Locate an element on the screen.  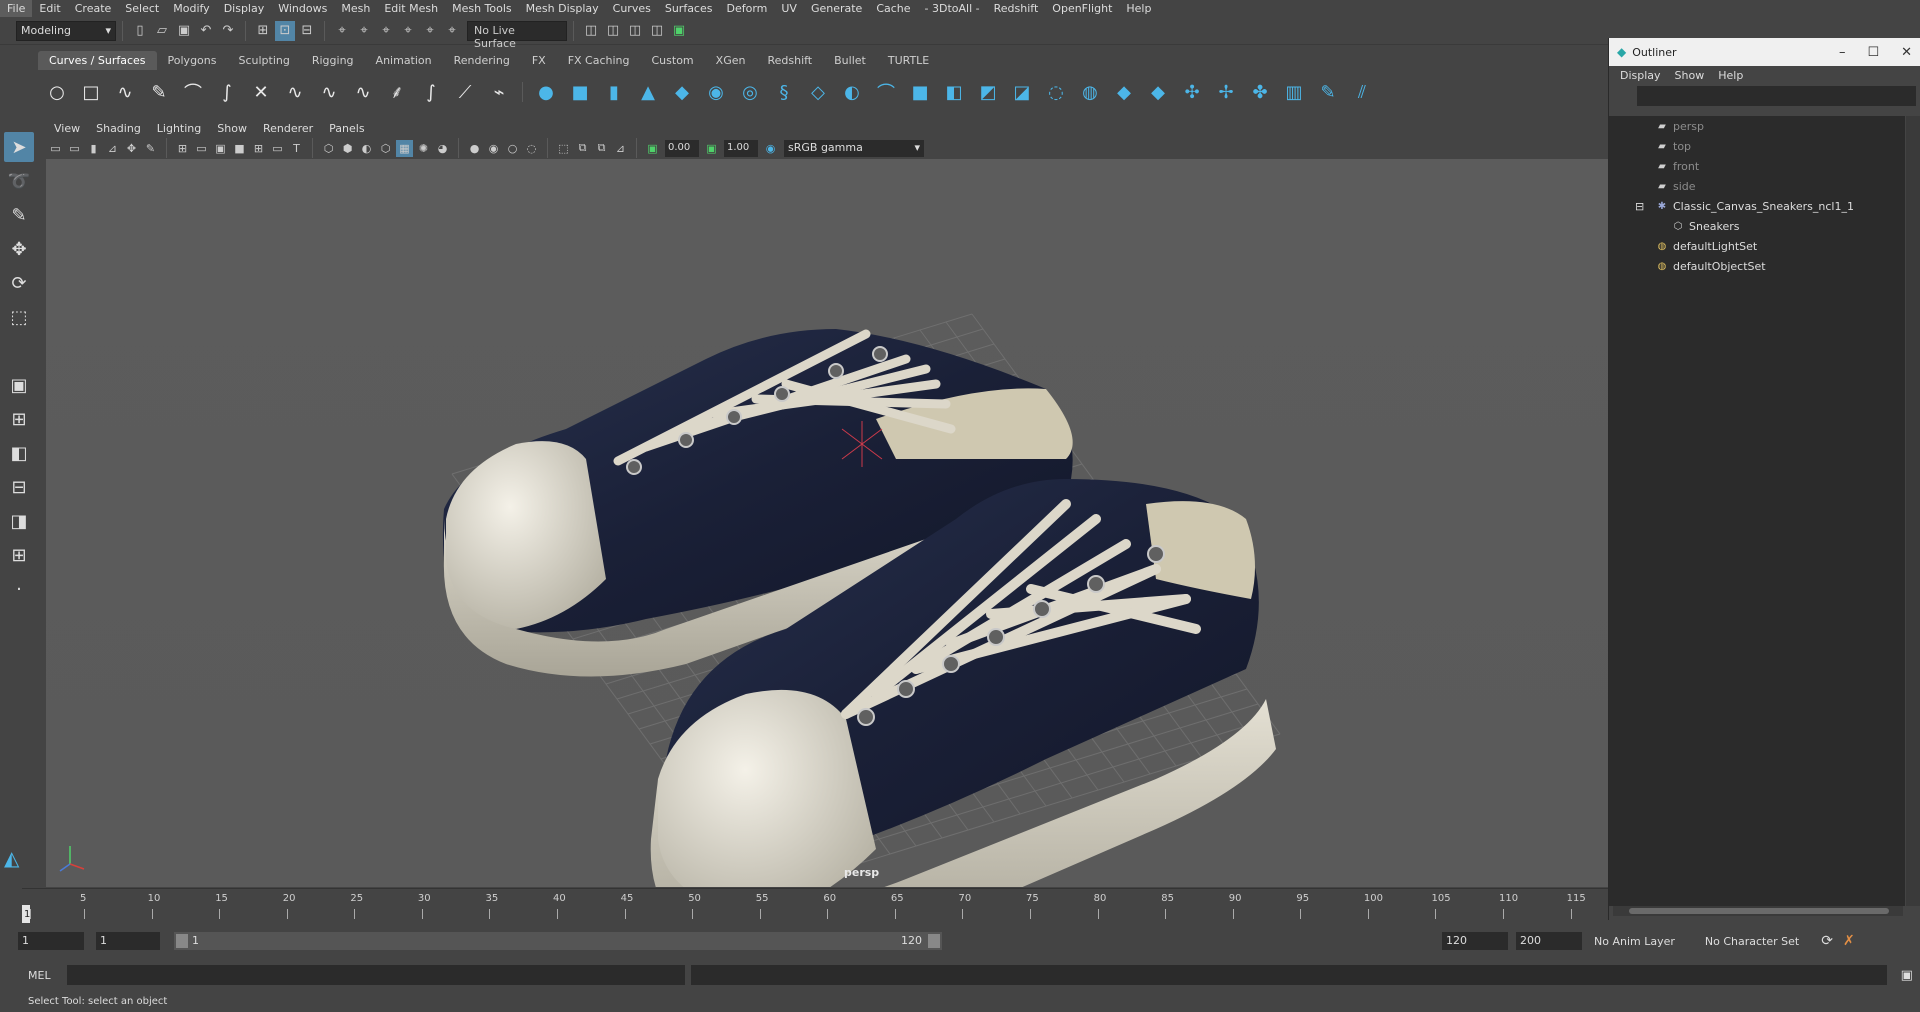
xray-icon: ⧉ is located at coordinates (582, 148).